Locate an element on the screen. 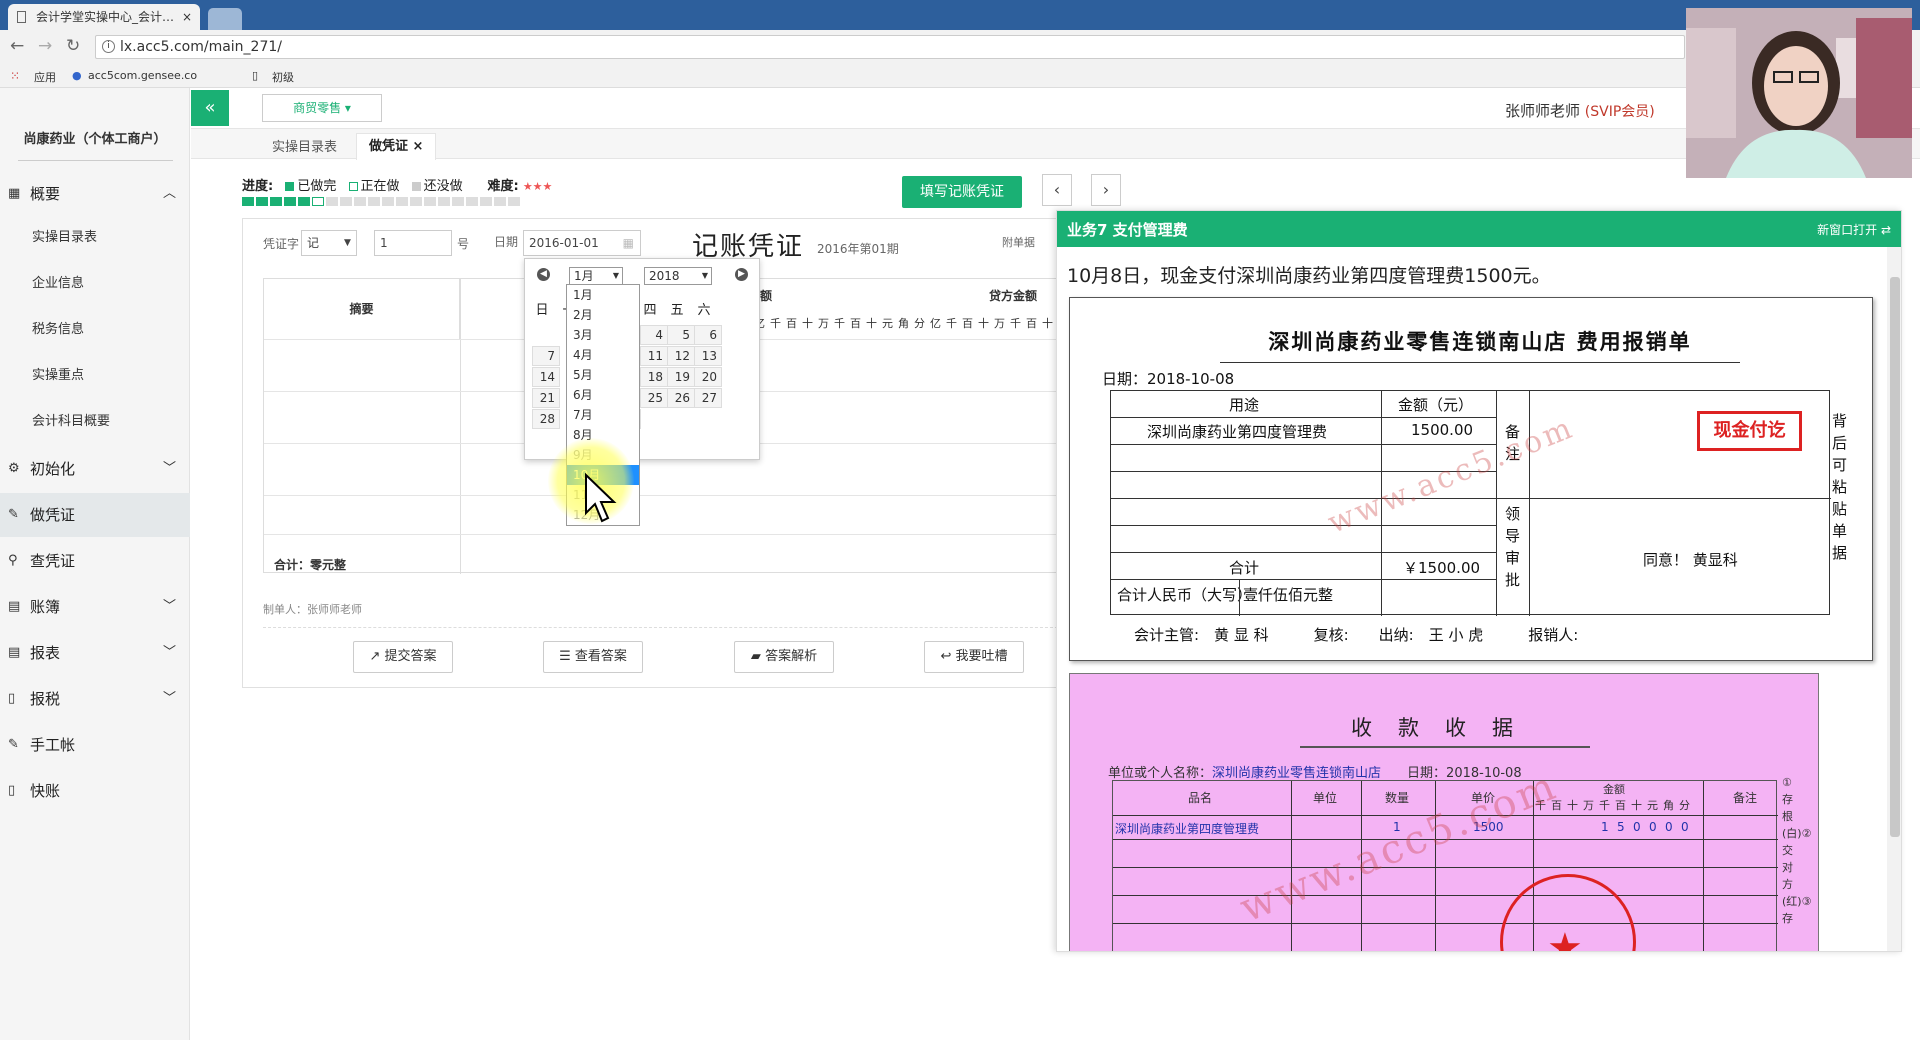 This screenshot has width=1920, height=1040. tab-catalog: 实操目录表 is located at coordinates (304, 145).